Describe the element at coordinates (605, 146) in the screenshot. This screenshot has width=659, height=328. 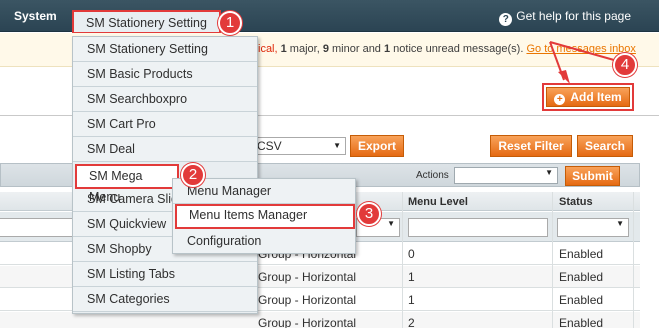
I see `search-button: Search` at that location.